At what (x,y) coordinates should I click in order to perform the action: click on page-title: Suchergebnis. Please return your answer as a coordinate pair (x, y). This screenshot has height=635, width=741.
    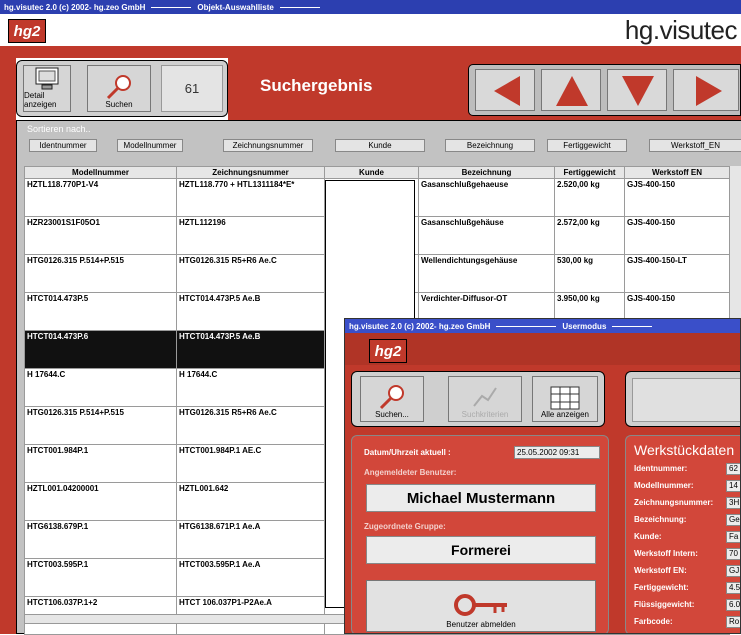
    Looking at the image, I should click on (316, 85).